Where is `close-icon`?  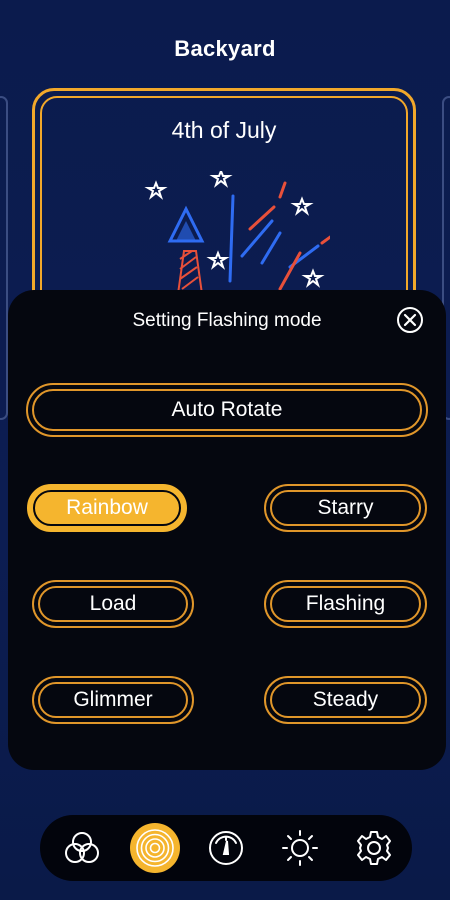
close-icon is located at coordinates (410, 320).